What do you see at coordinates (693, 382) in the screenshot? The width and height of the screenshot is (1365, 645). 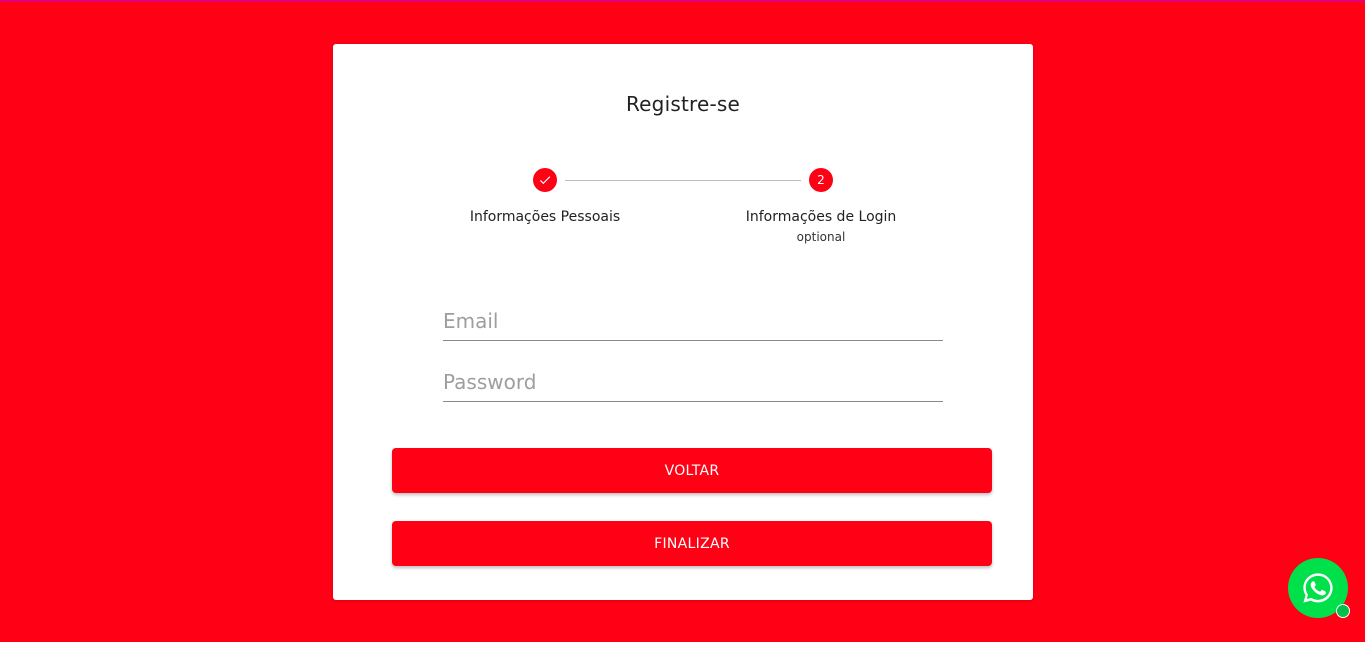 I see `password-field` at bounding box center [693, 382].